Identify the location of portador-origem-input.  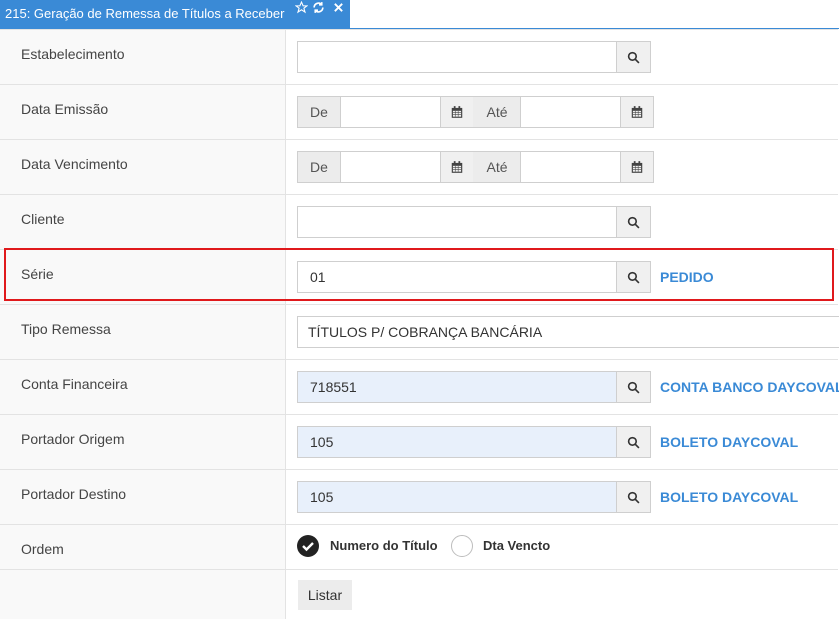
(457, 442).